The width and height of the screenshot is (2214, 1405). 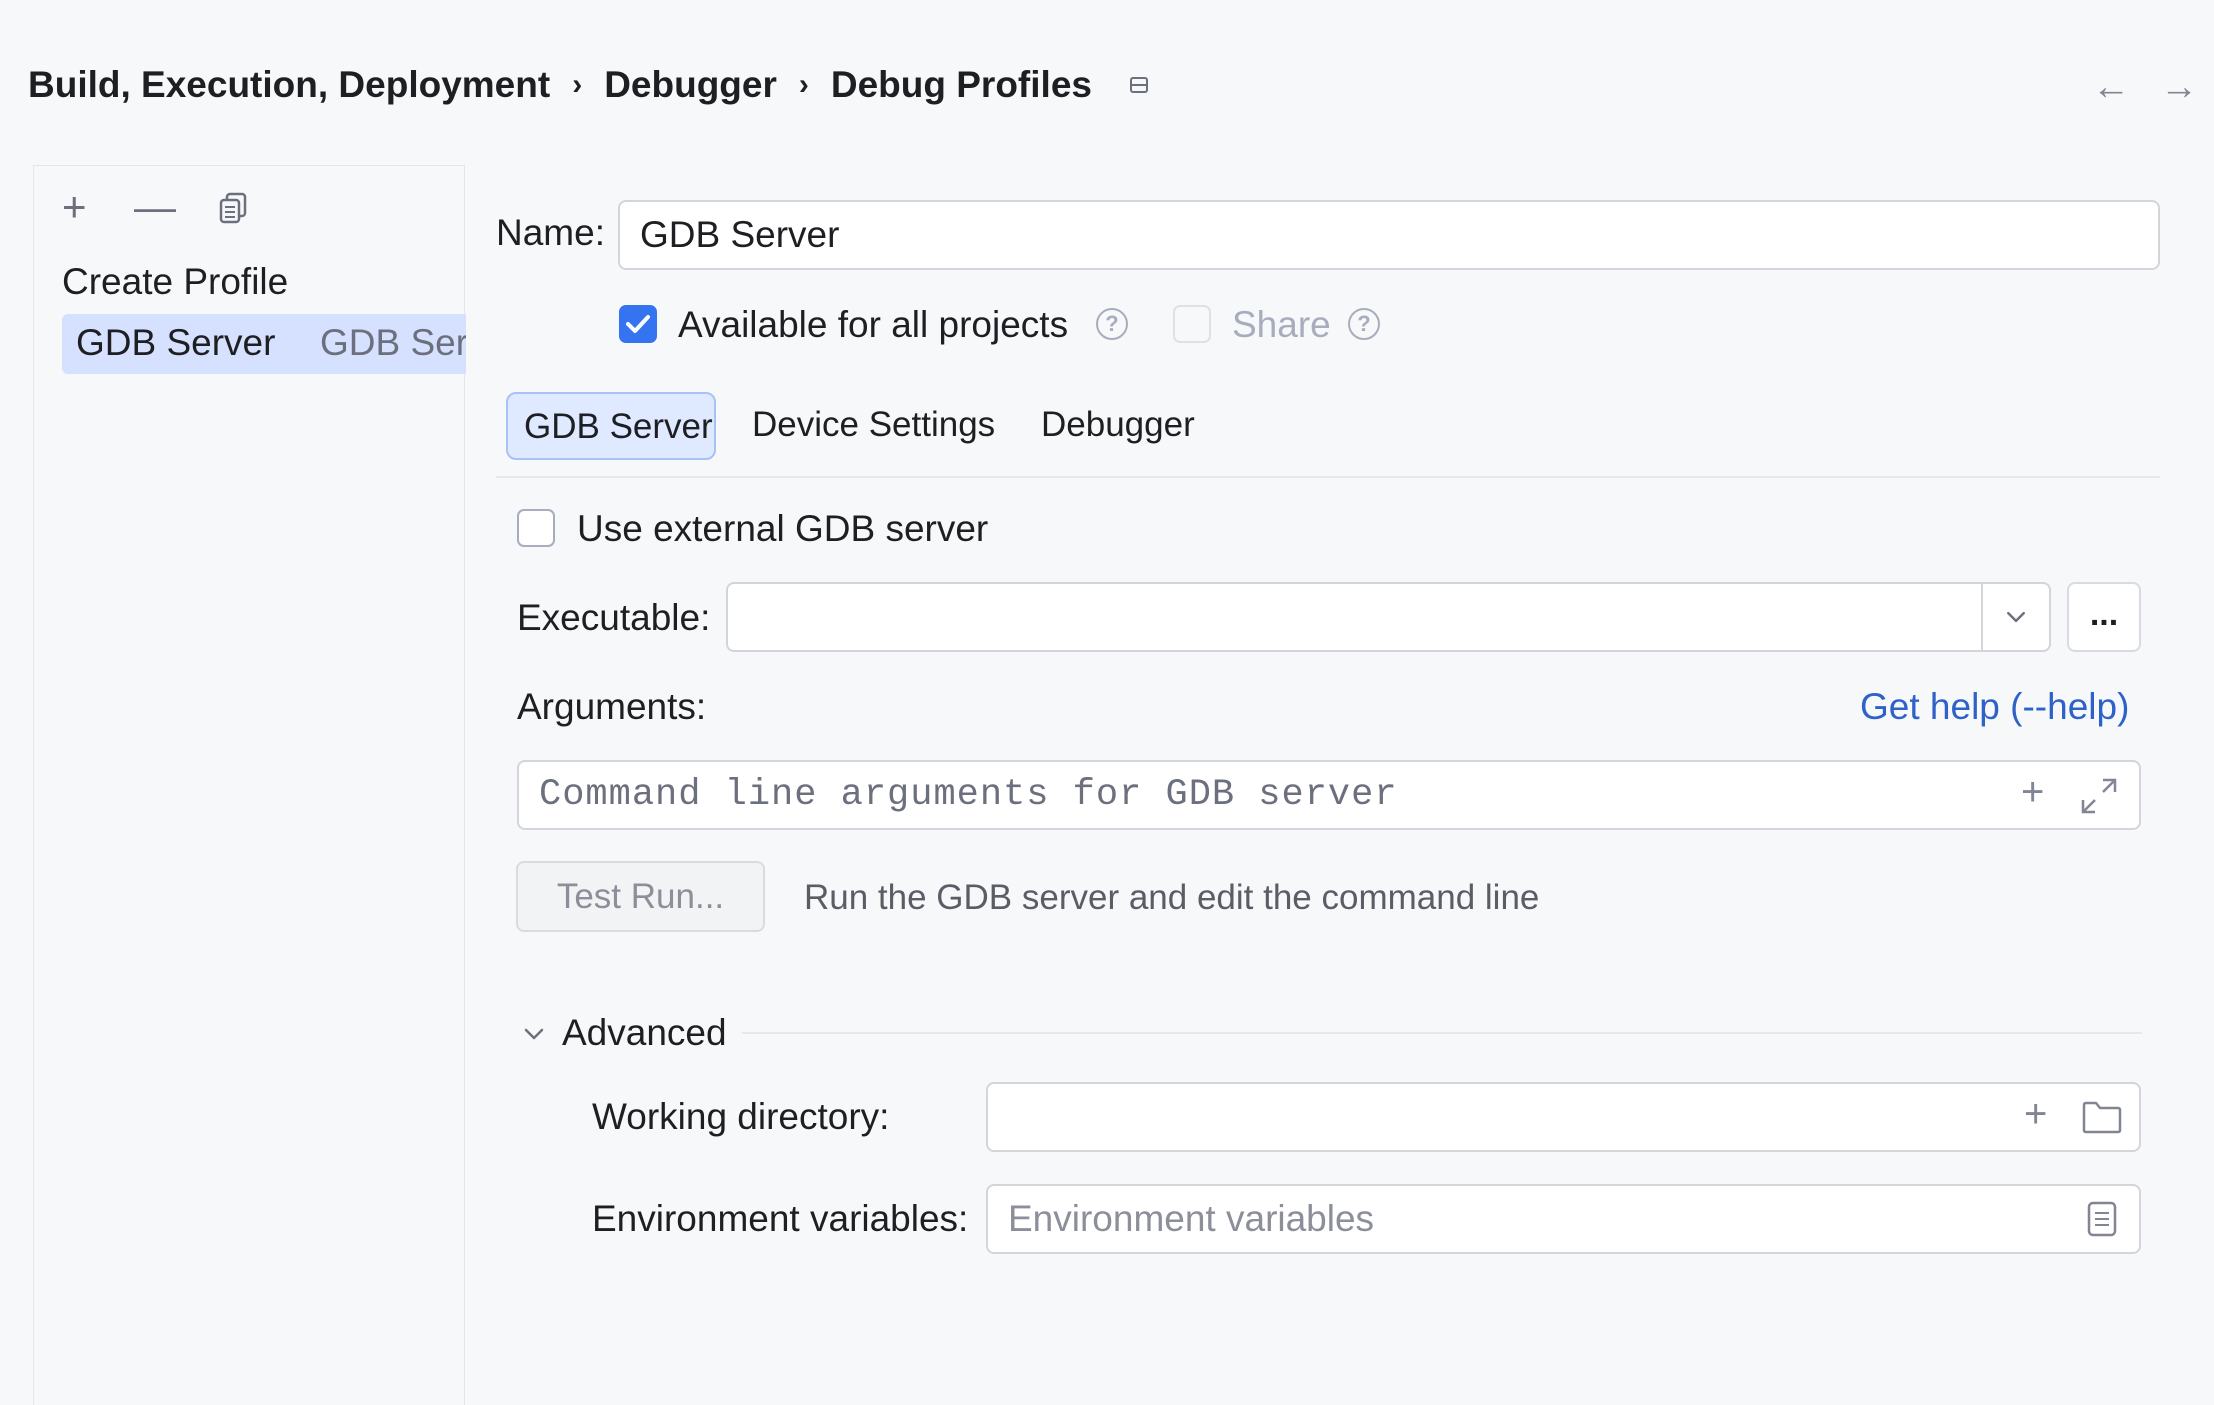 What do you see at coordinates (175, 282) in the screenshot?
I see `list-item-create-profile: Create Profile` at bounding box center [175, 282].